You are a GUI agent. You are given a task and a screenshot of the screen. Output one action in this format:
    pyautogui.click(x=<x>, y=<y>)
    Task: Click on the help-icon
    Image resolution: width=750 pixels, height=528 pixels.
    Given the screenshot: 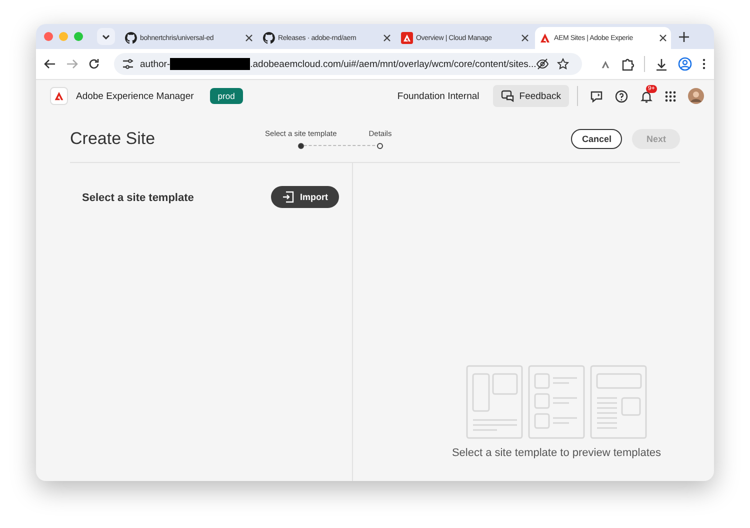 What is the action you would take?
    pyautogui.click(x=621, y=96)
    